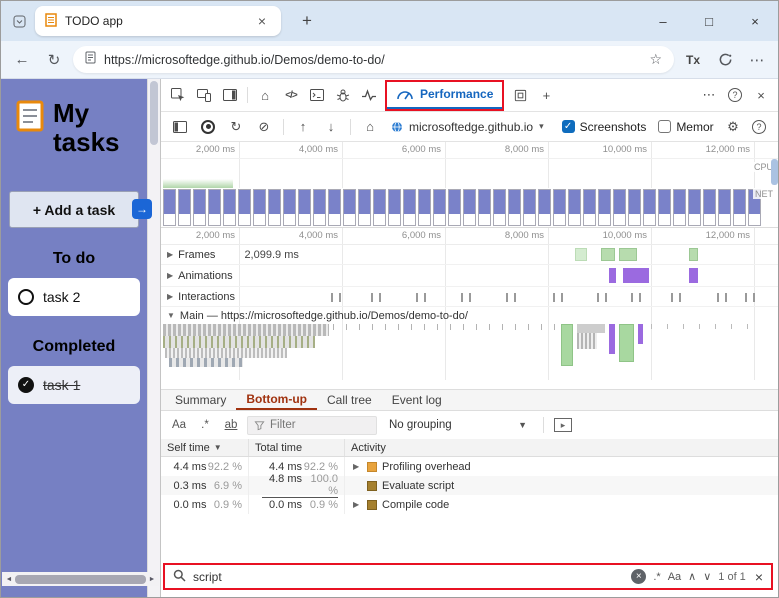 The image size is (779, 598). I want to click on checkbox-unchecked-icon, so click(665, 126).